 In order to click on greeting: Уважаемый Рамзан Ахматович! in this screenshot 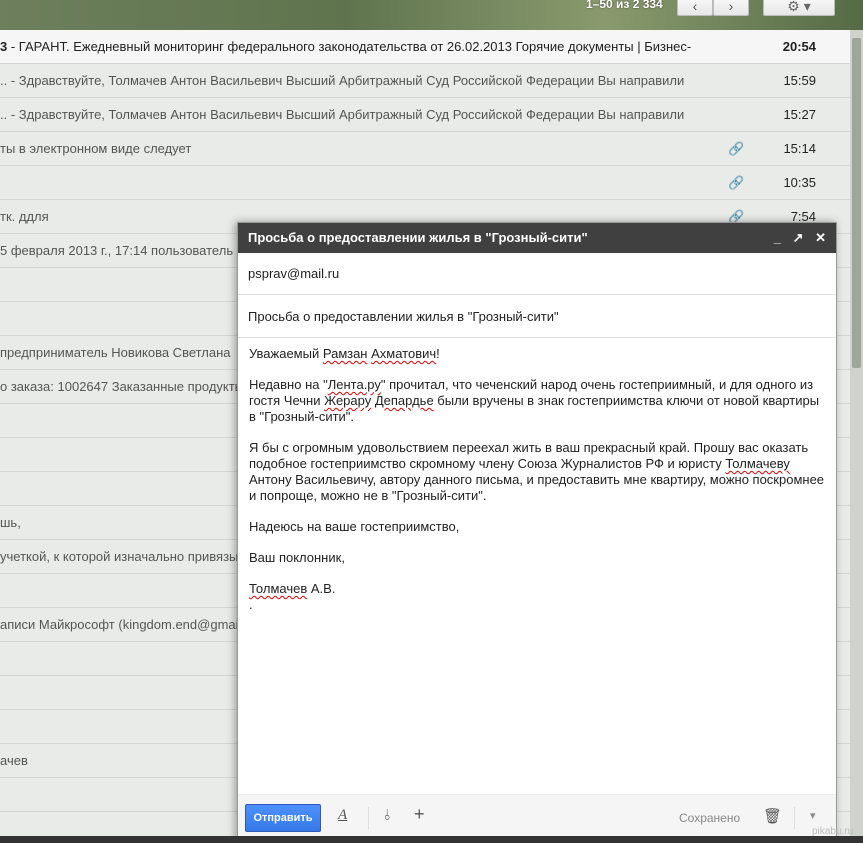, I will do `click(344, 353)`.